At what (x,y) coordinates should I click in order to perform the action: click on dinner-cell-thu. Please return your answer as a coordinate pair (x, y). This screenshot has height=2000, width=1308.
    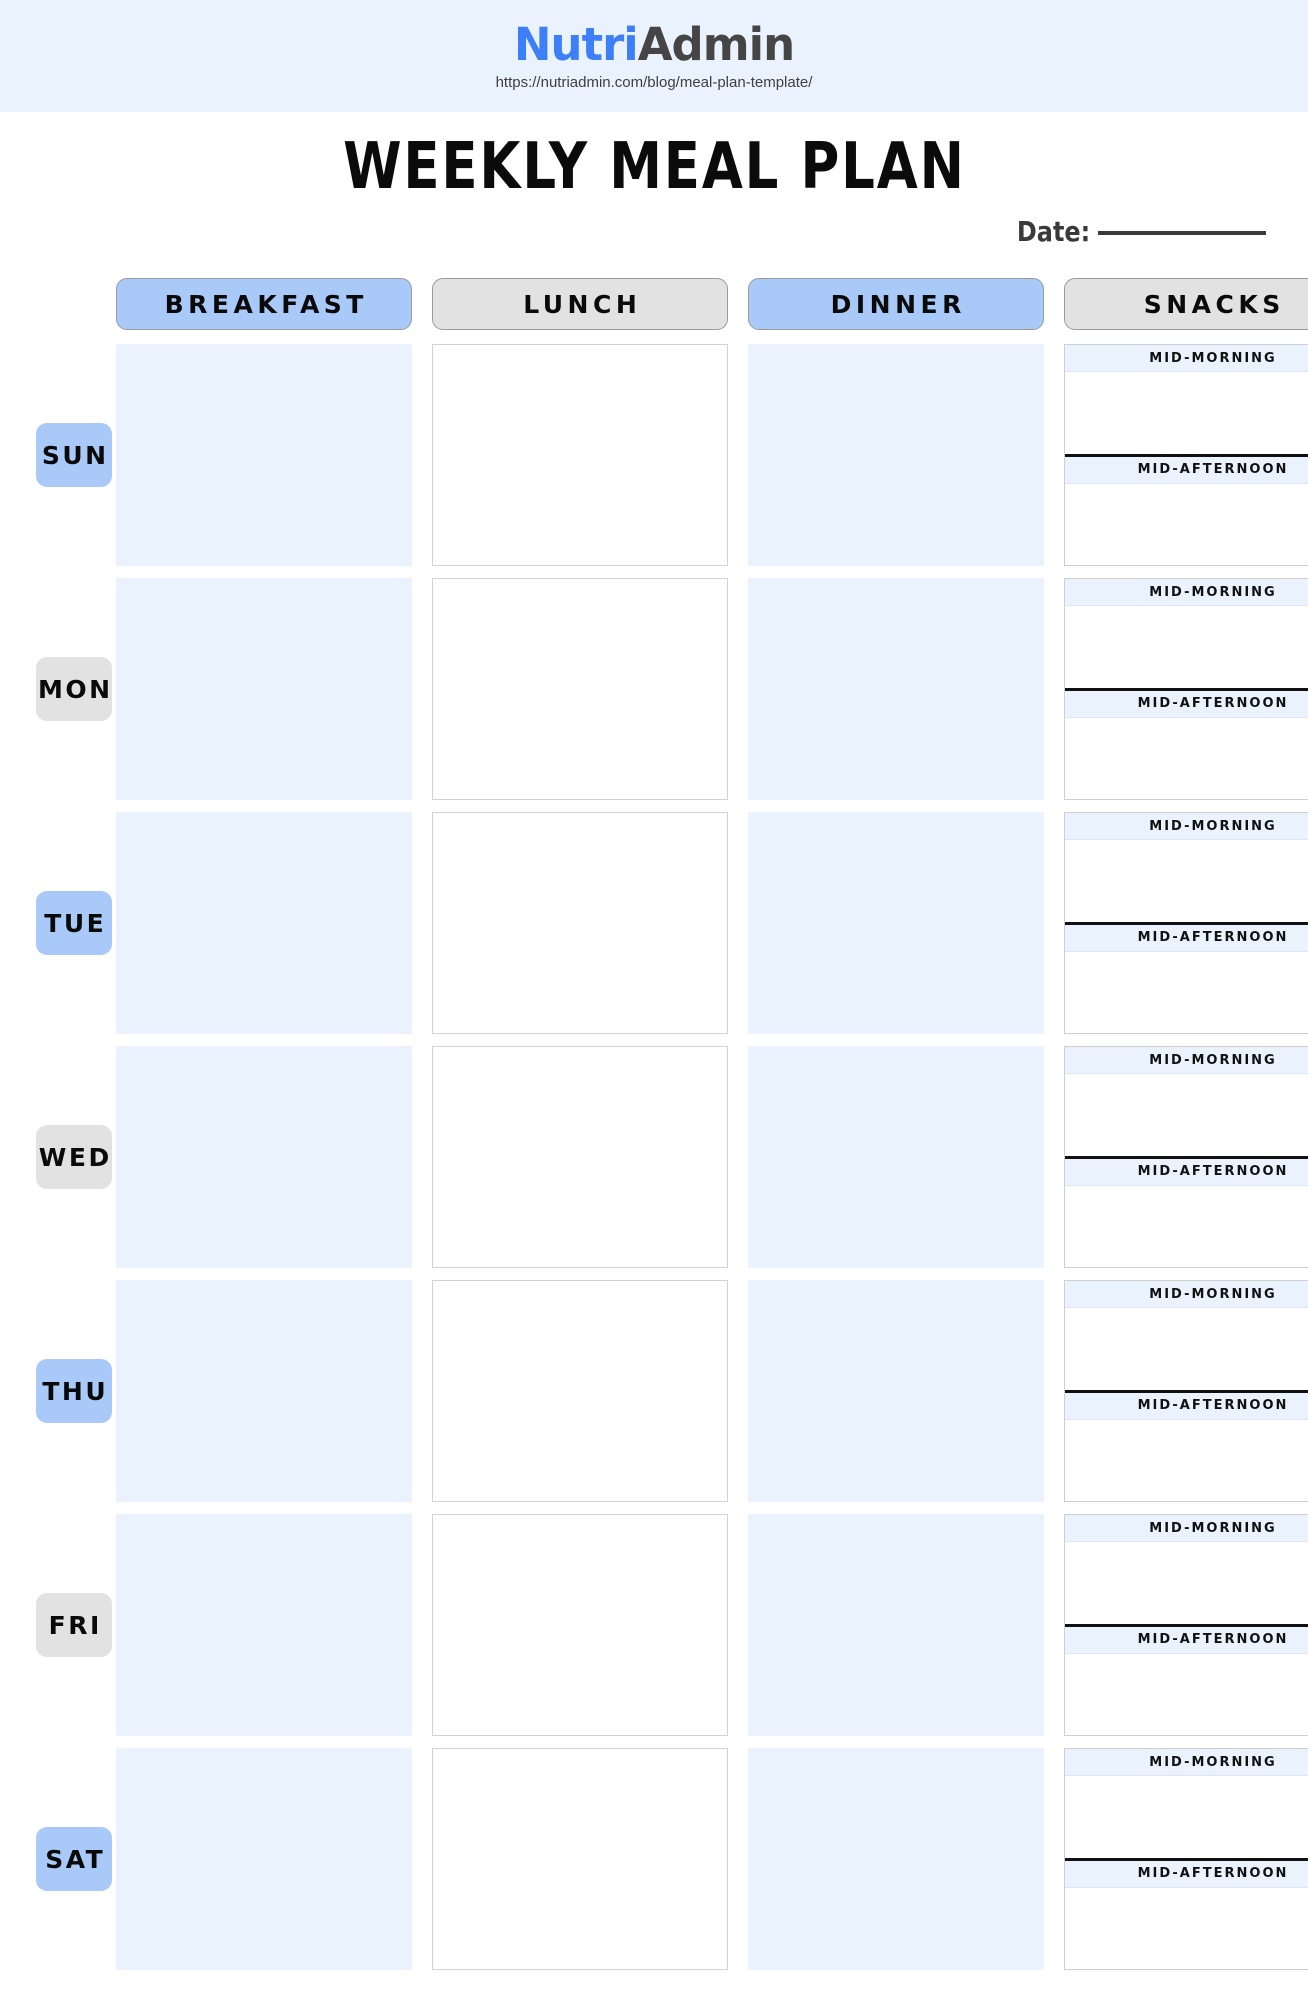
    Looking at the image, I should click on (896, 1391).